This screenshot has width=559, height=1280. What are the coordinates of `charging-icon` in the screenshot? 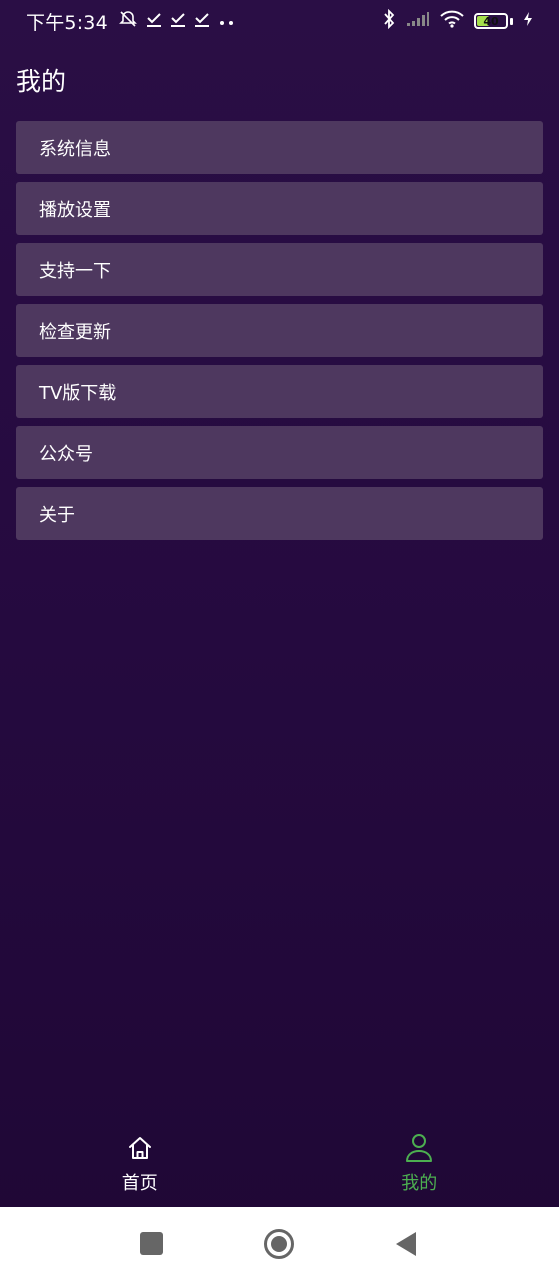 It's located at (528, 21).